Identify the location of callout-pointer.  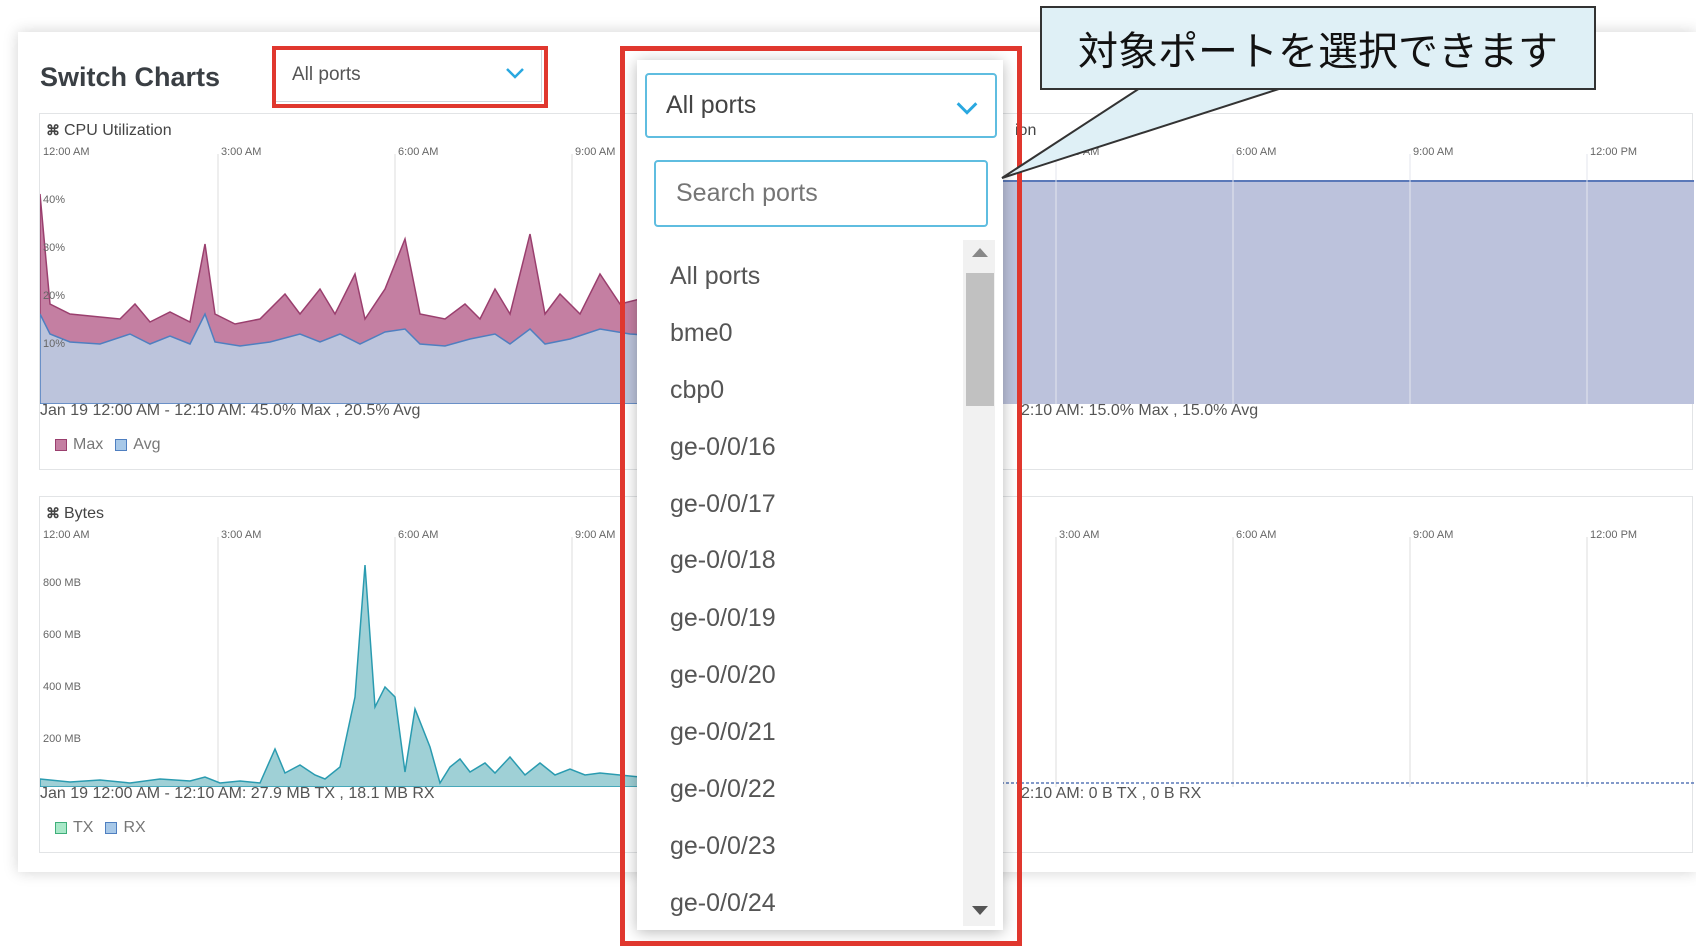
(1142, 132).